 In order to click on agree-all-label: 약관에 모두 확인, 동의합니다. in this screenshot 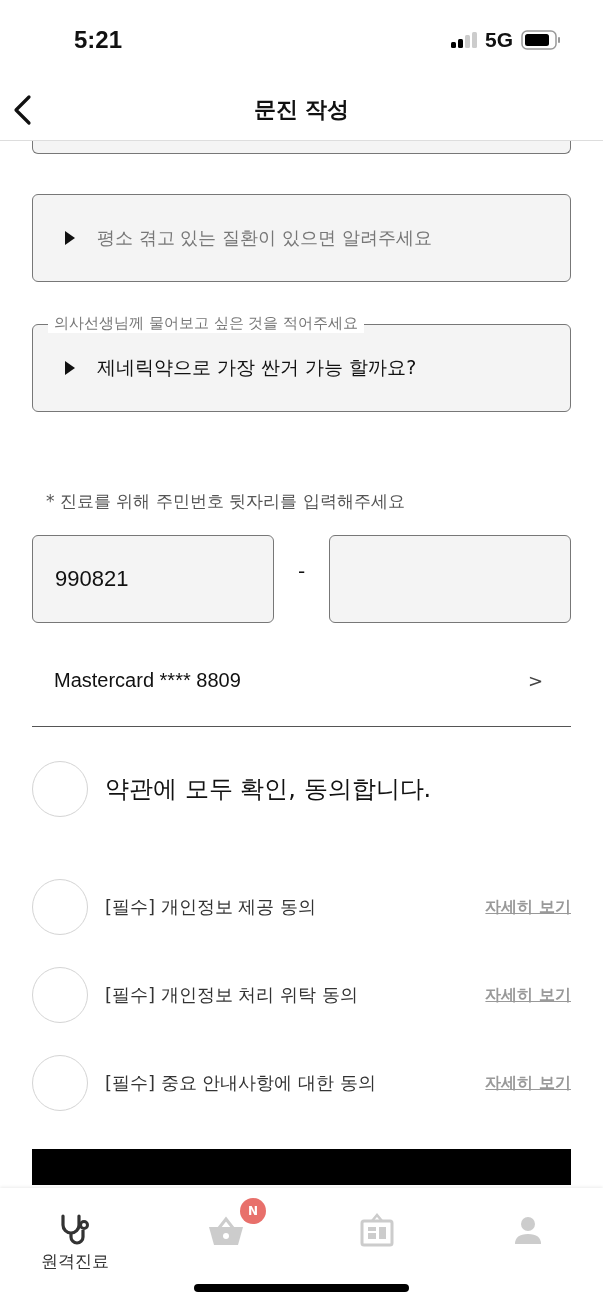, I will do `click(268, 789)`.